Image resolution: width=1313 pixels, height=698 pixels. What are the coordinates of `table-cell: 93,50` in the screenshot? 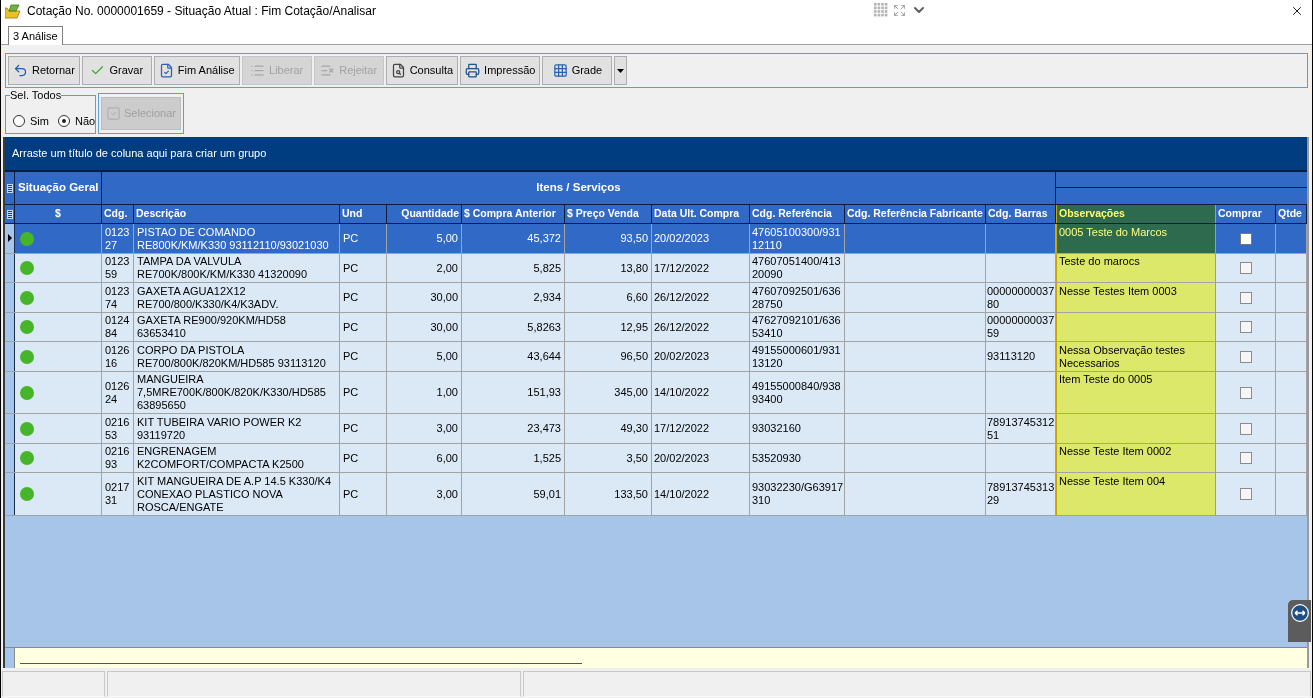 It's located at (608, 238).